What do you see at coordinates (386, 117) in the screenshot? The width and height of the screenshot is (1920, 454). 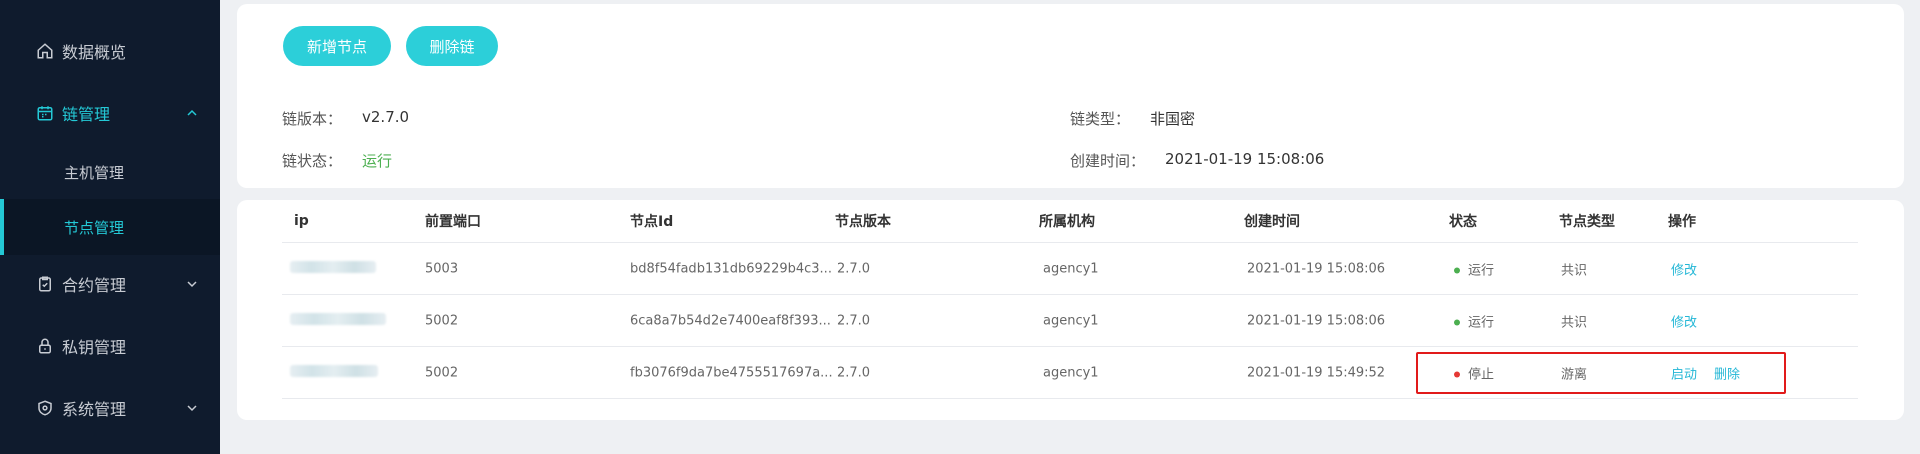 I see `chain-version-value: v2.7.0` at bounding box center [386, 117].